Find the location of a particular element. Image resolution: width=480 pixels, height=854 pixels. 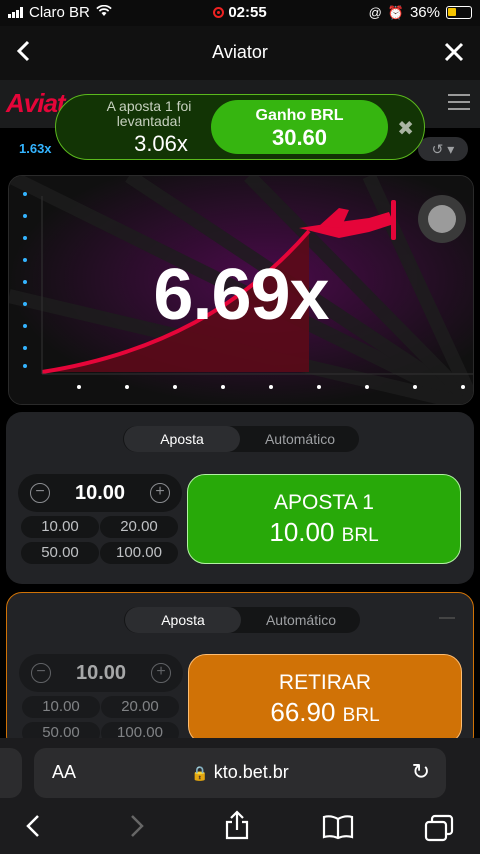

quick-amount: 50.00 is located at coordinates (60, 553).